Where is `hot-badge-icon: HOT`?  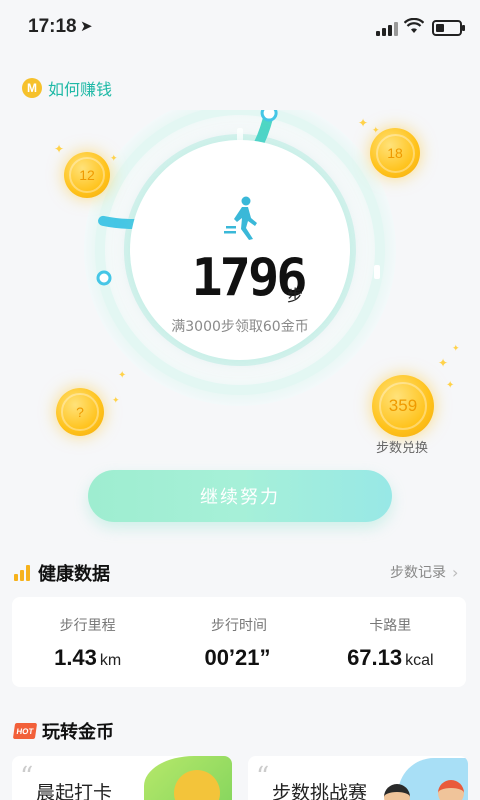
hot-badge-icon: HOT is located at coordinates (25, 731).